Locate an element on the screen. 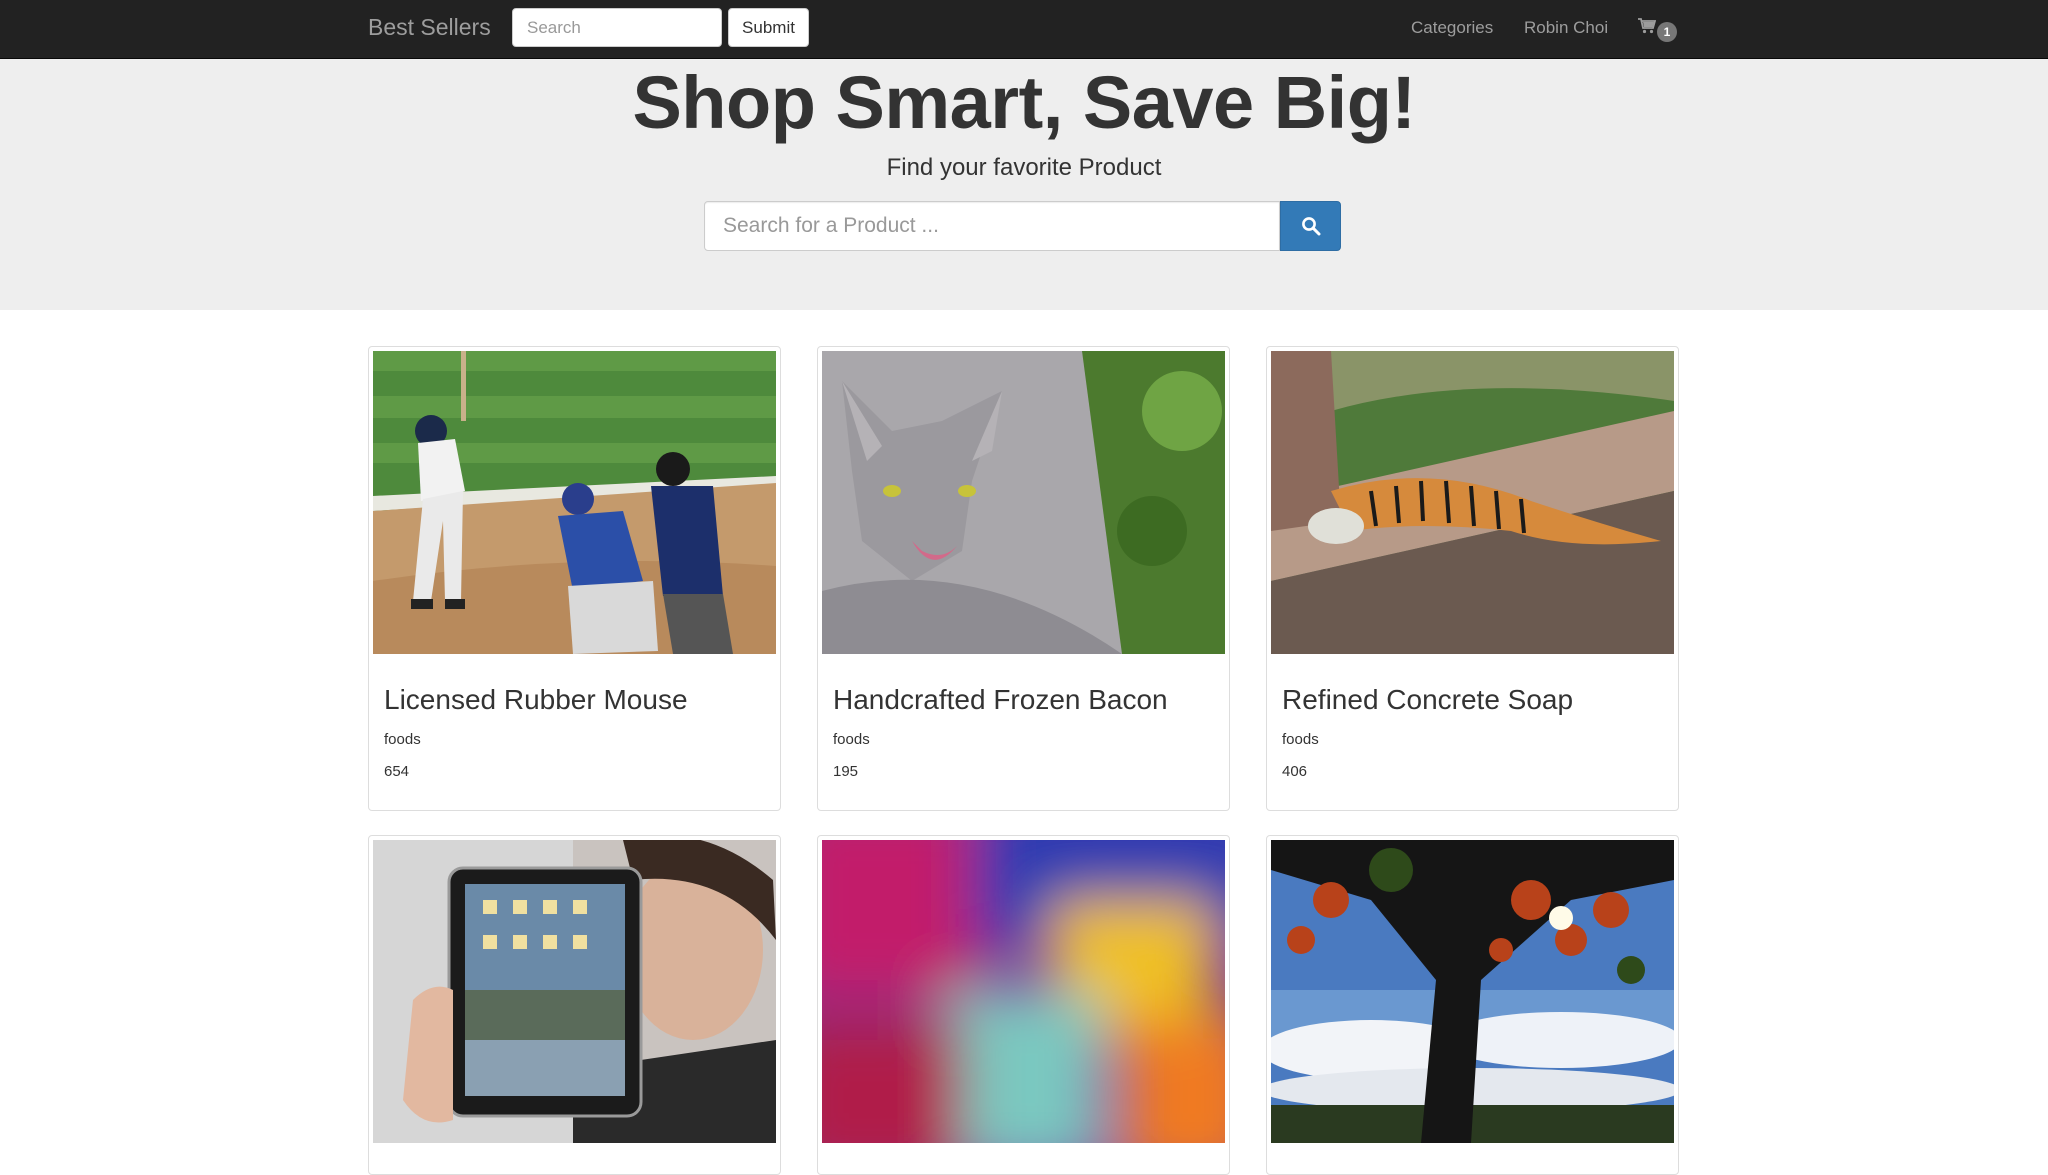 The image size is (2048, 1175). product-search-button is located at coordinates (1310, 226).